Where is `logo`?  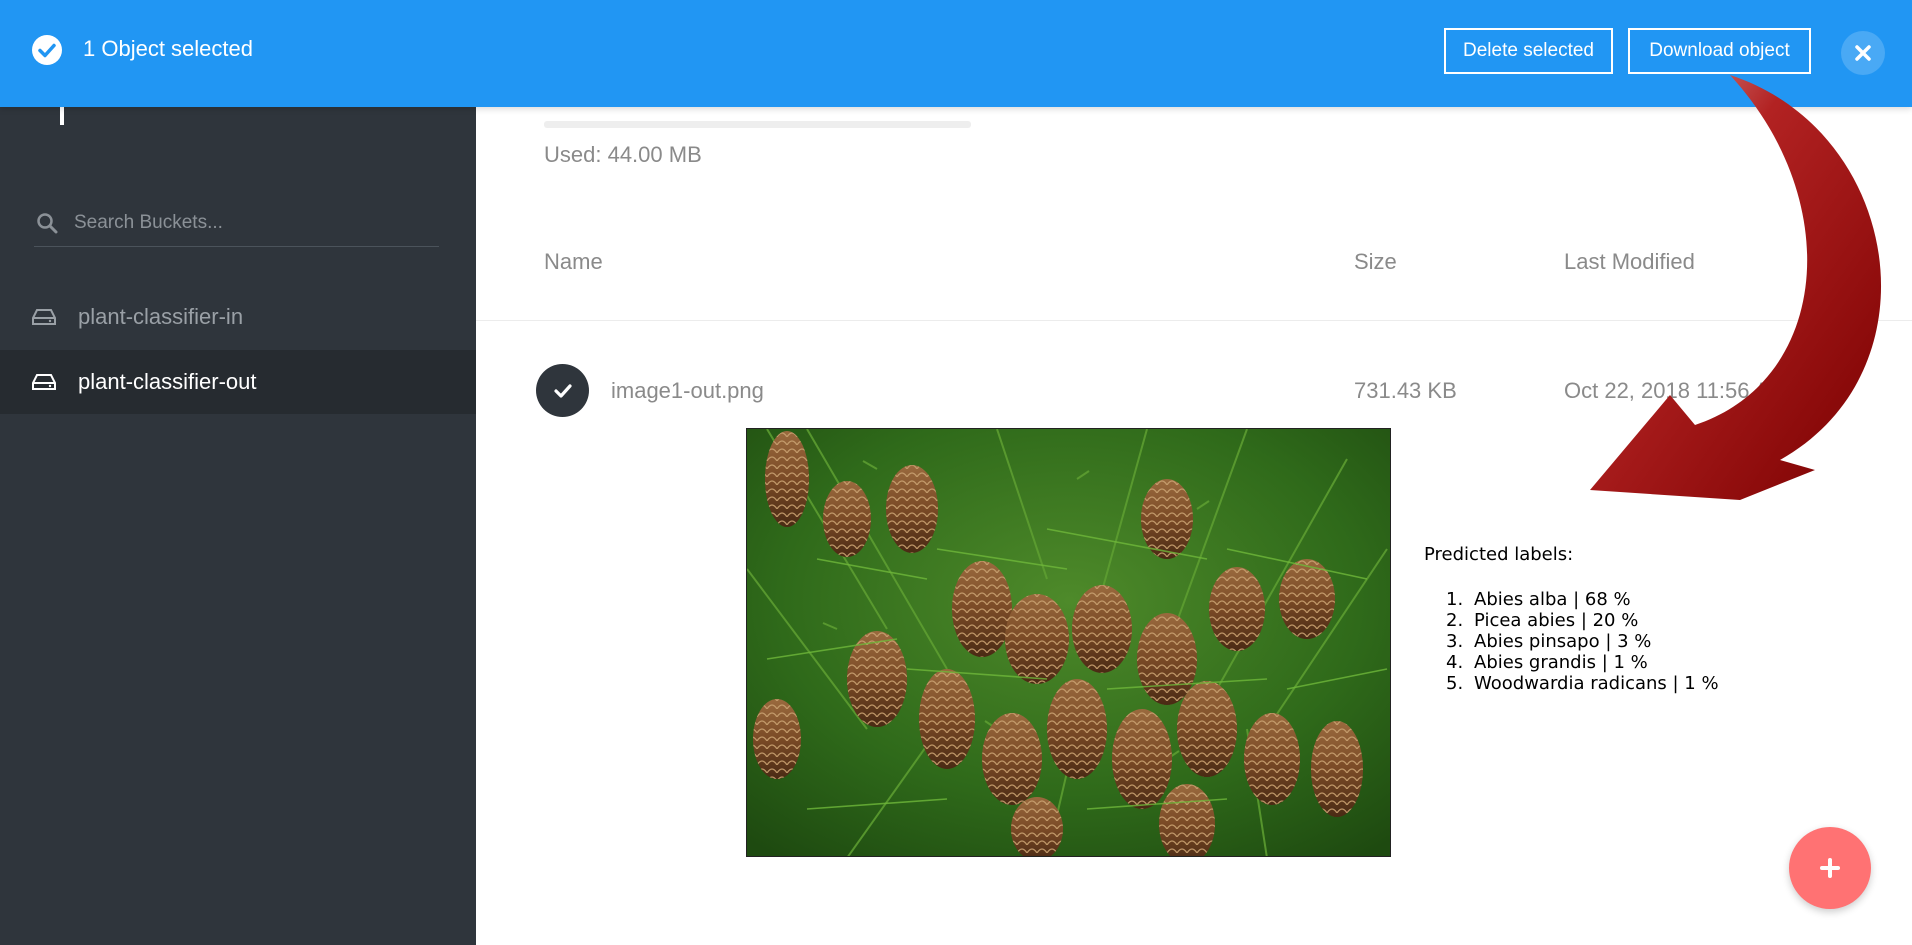 logo is located at coordinates (62, 115).